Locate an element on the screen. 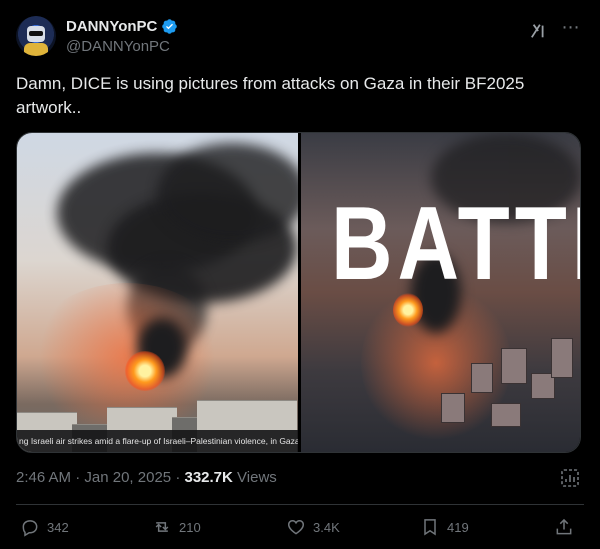  verified-badge-icon is located at coordinates (170, 26).